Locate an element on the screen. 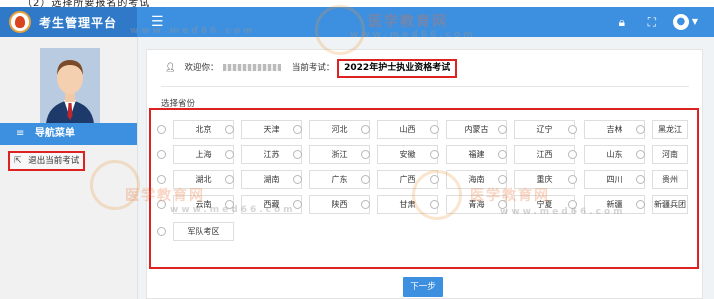  blurred-username is located at coordinates (252, 67).